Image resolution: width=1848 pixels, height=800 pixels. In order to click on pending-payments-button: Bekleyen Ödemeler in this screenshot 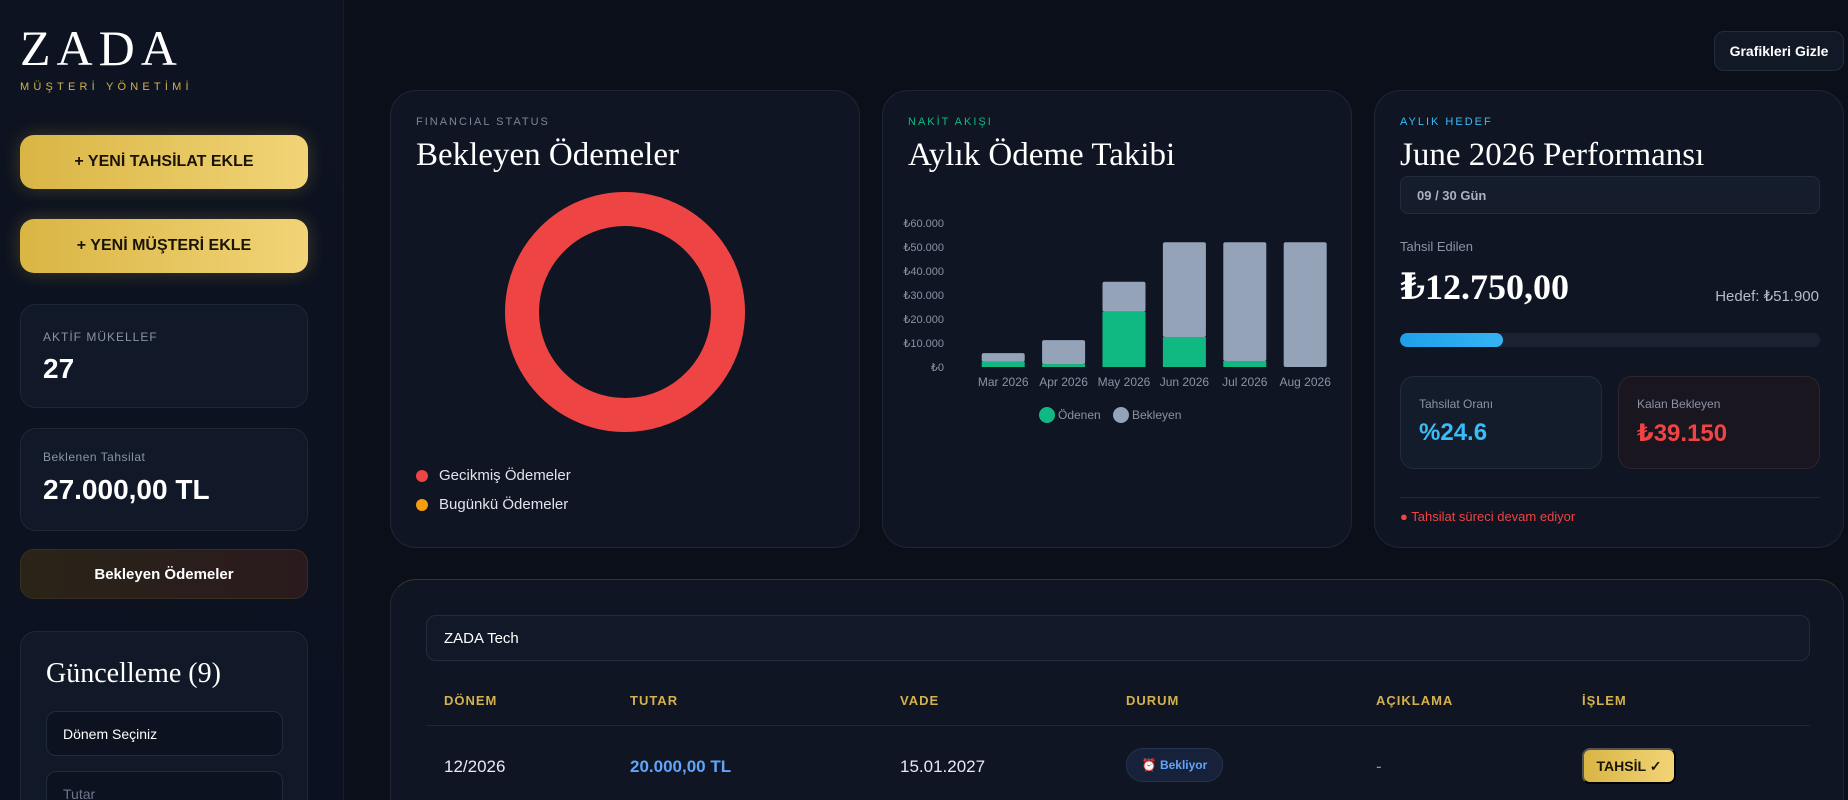, I will do `click(164, 574)`.